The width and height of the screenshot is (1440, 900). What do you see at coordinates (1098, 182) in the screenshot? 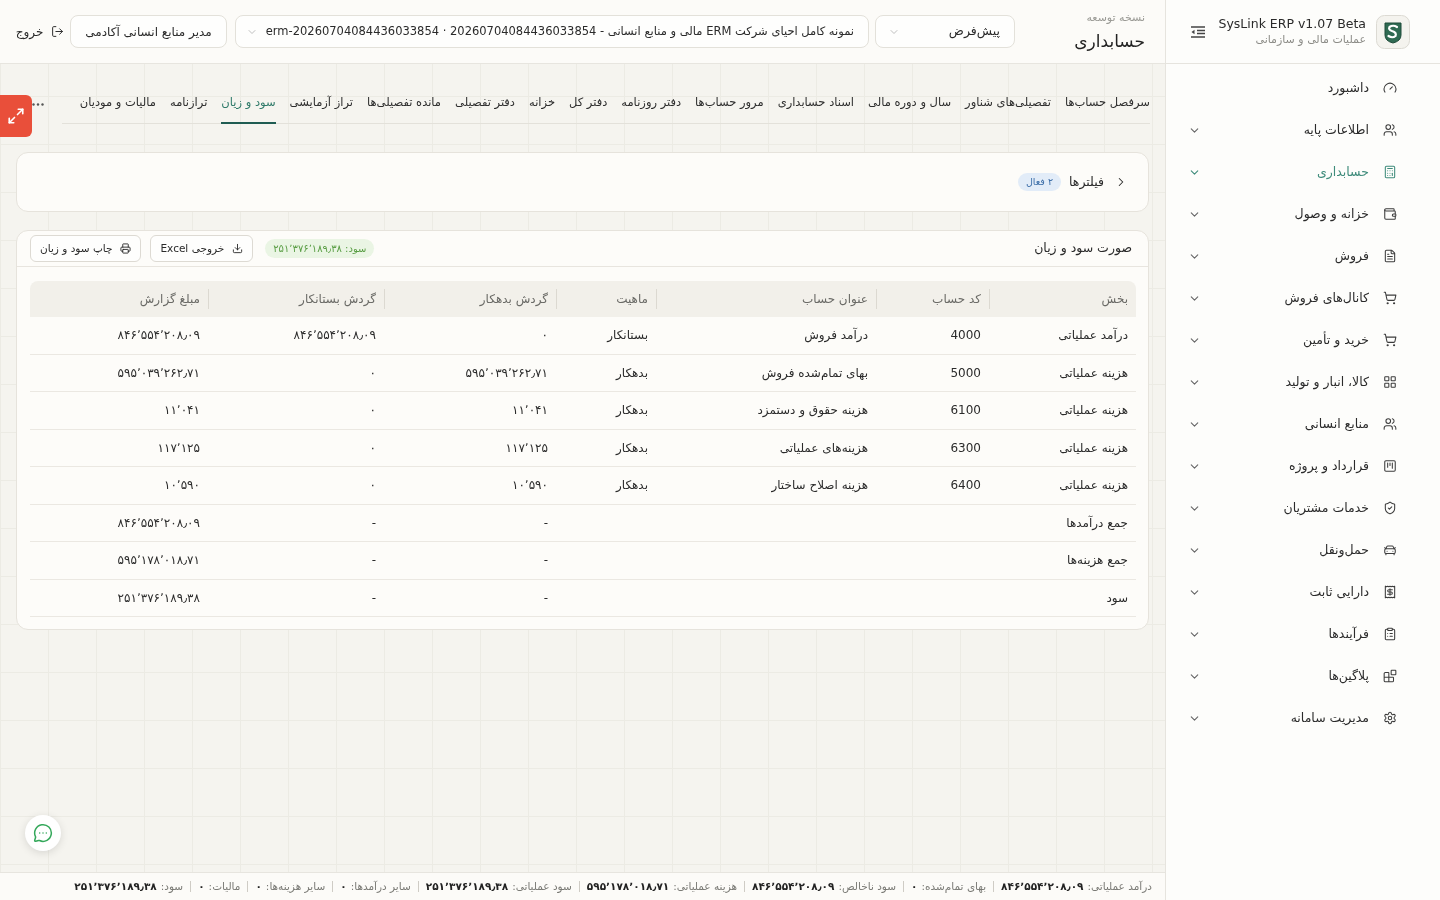
I see `filters-toggle: فیلترها` at bounding box center [1098, 182].